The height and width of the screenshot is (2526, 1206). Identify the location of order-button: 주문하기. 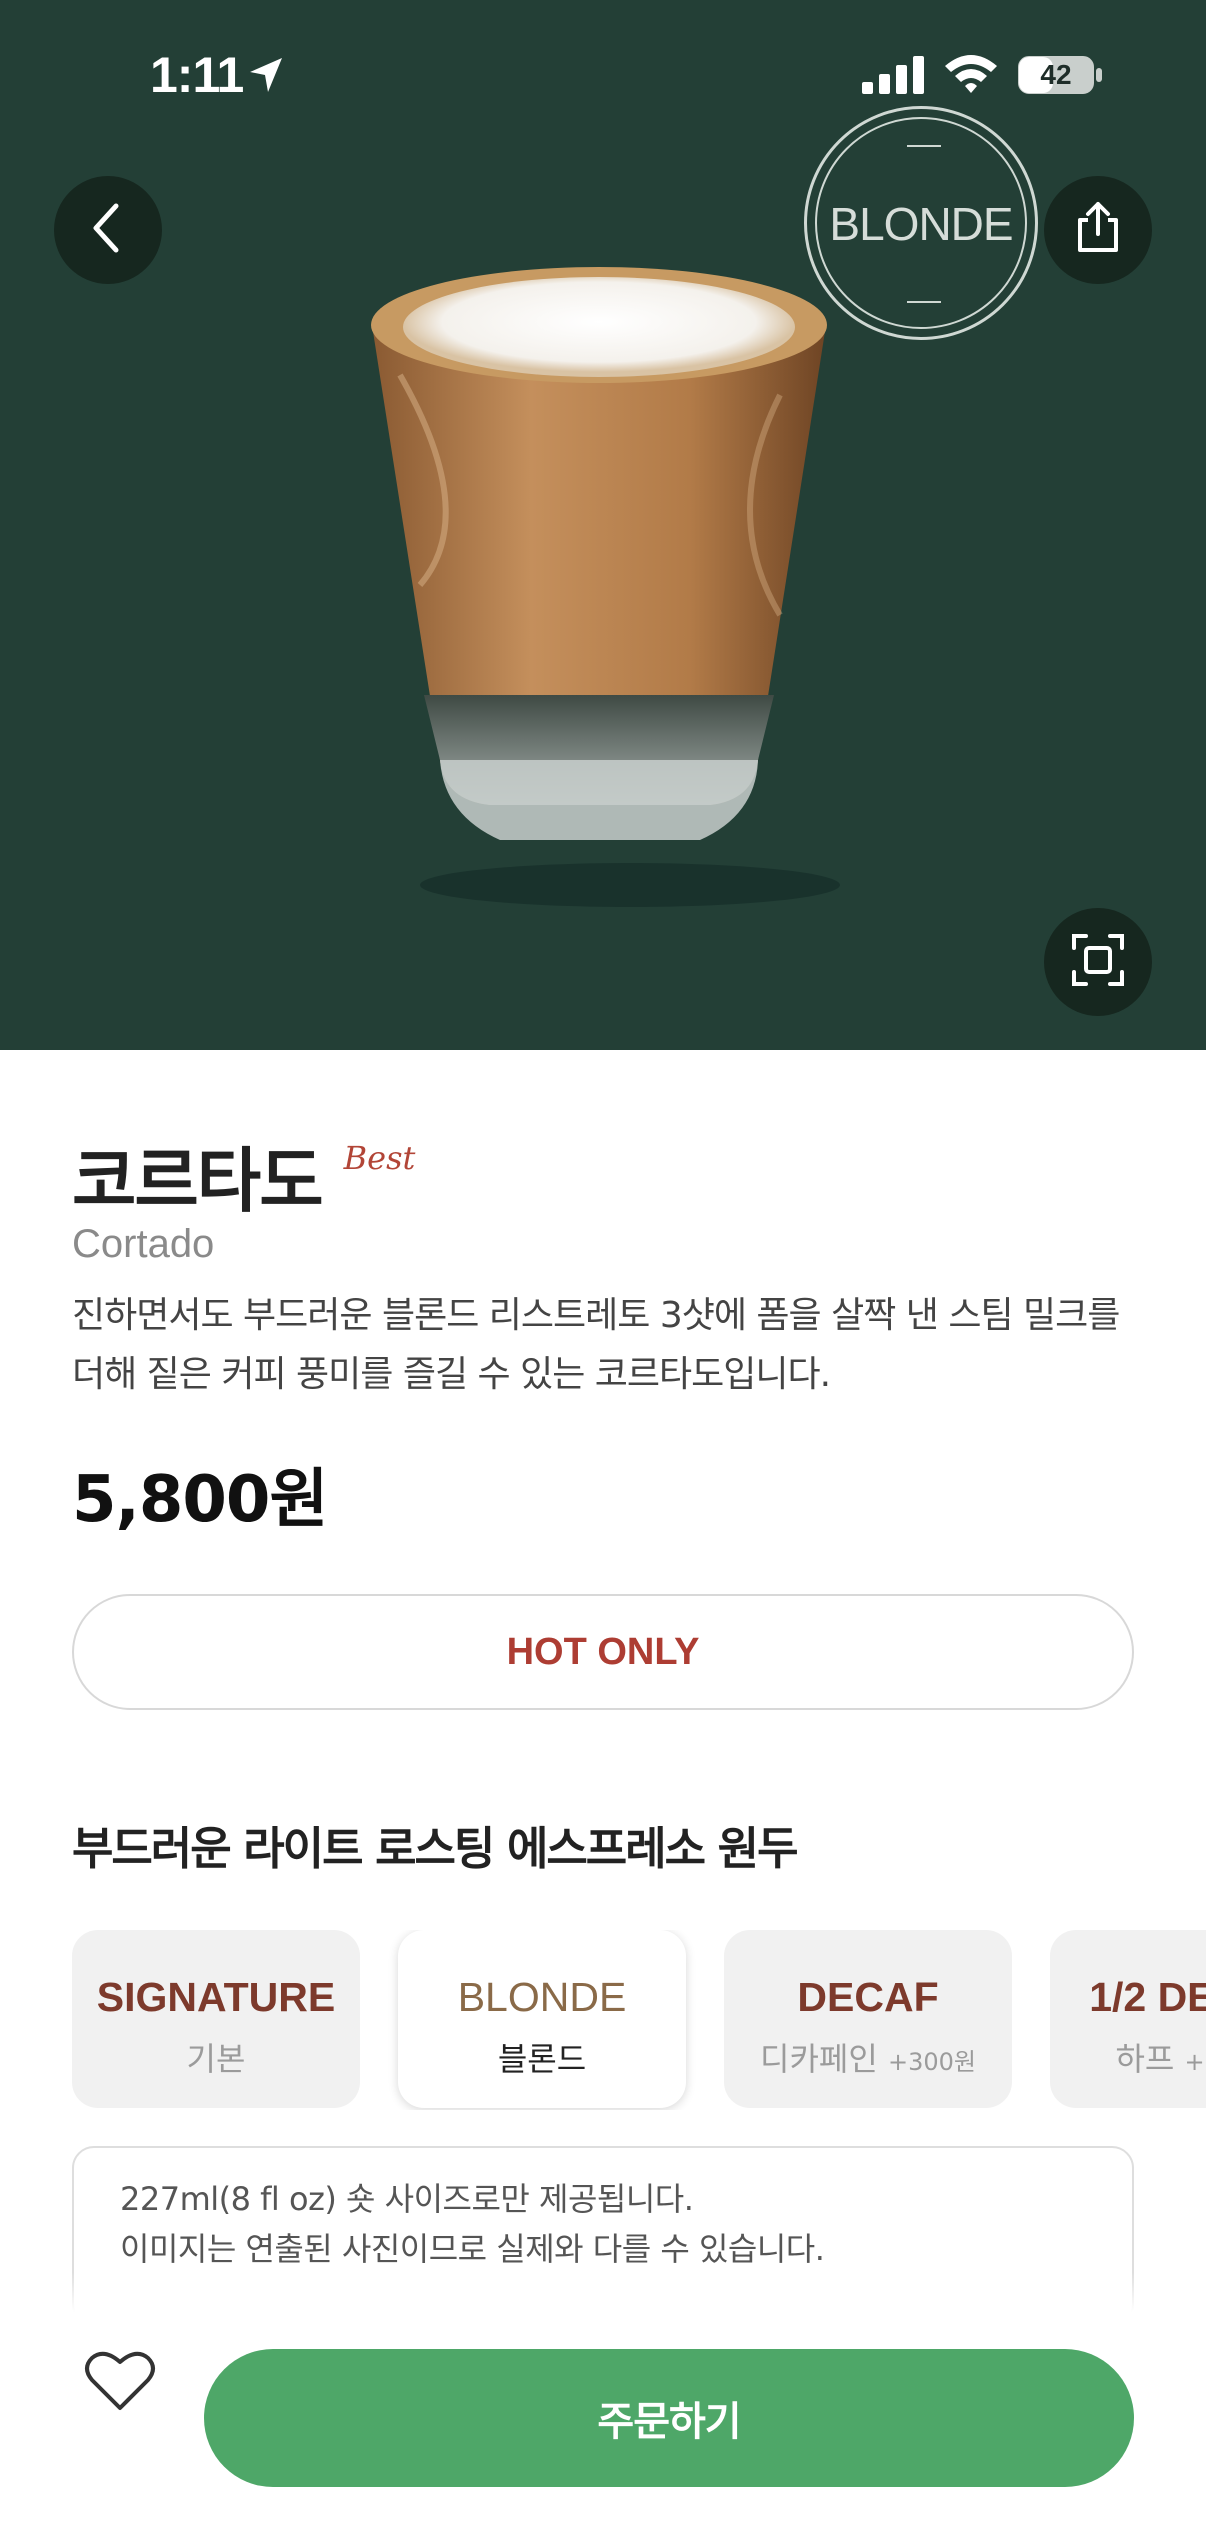
(669, 2418).